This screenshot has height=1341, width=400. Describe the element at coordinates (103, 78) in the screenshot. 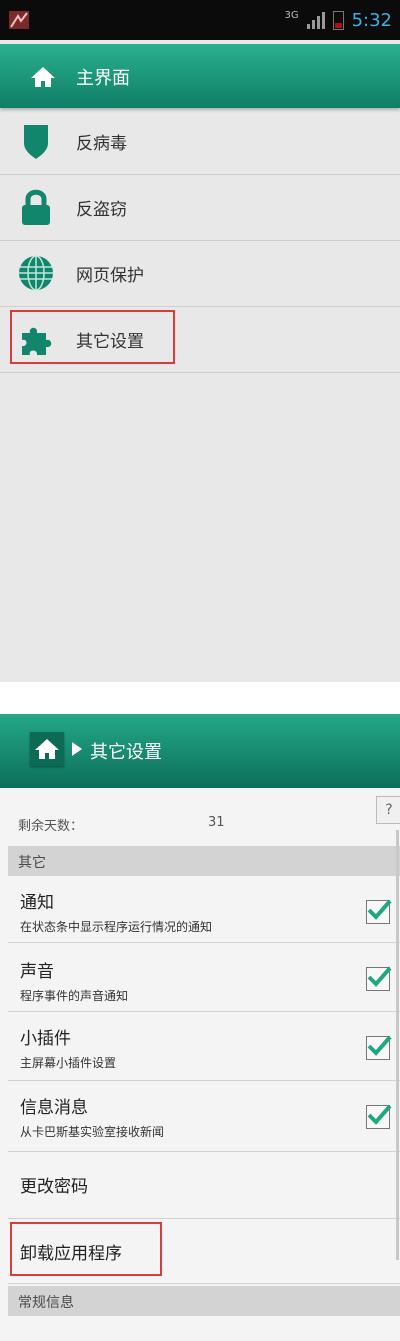

I see `page-title: 主界面` at that location.